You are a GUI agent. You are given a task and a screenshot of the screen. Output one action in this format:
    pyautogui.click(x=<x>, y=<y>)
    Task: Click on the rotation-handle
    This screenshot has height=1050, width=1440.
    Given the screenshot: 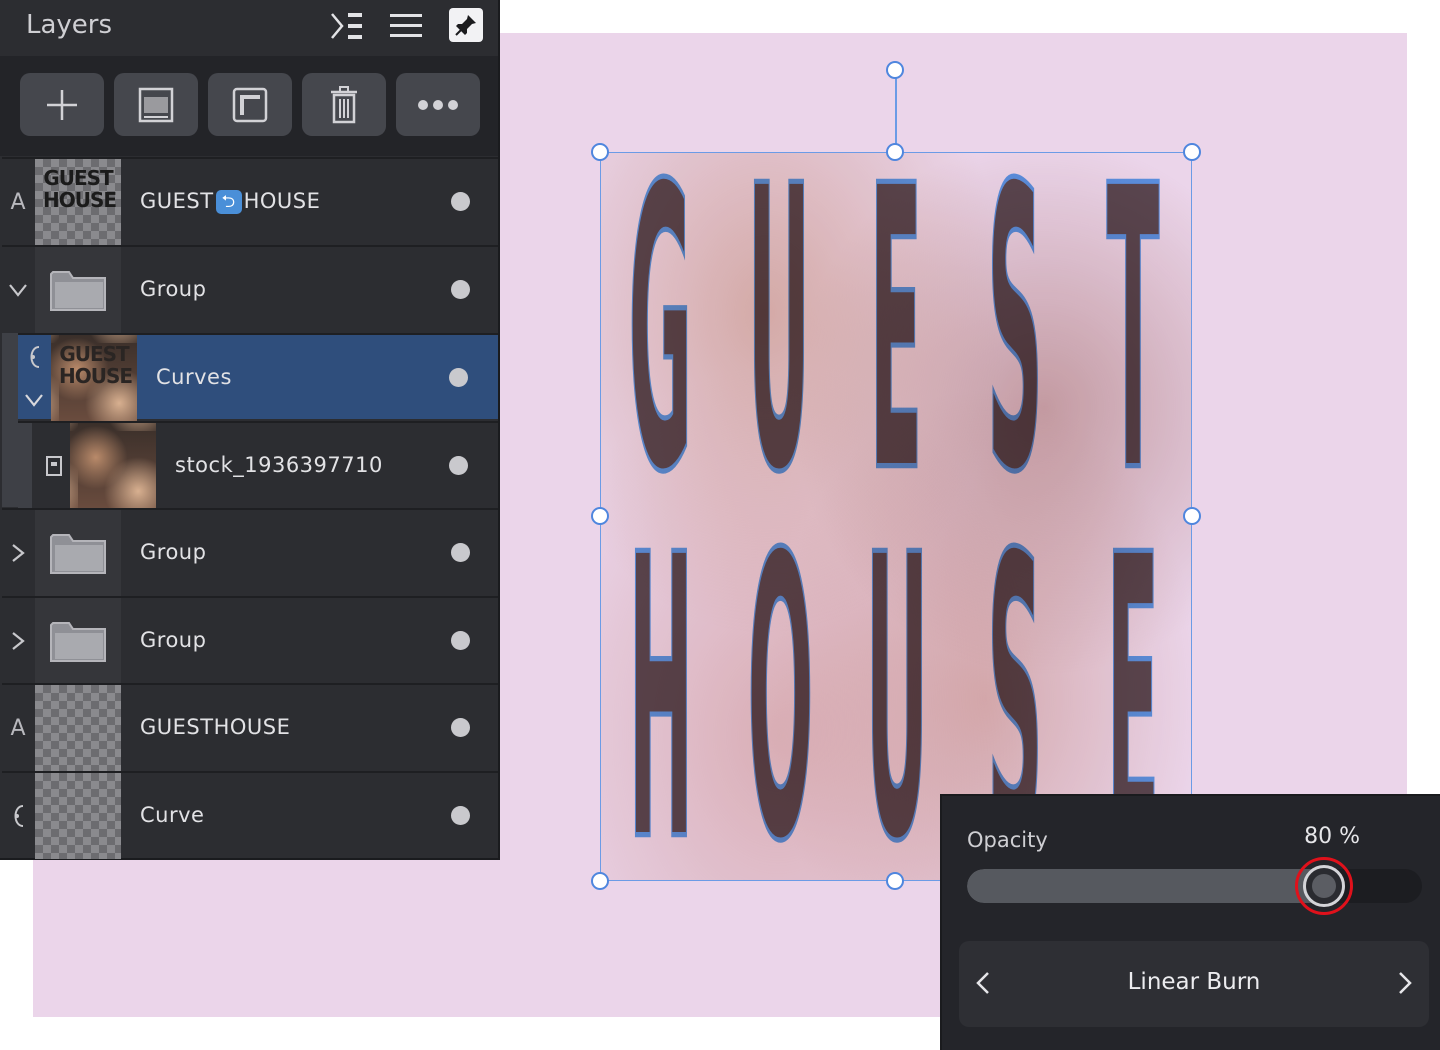 What is the action you would take?
    pyautogui.click(x=895, y=70)
    